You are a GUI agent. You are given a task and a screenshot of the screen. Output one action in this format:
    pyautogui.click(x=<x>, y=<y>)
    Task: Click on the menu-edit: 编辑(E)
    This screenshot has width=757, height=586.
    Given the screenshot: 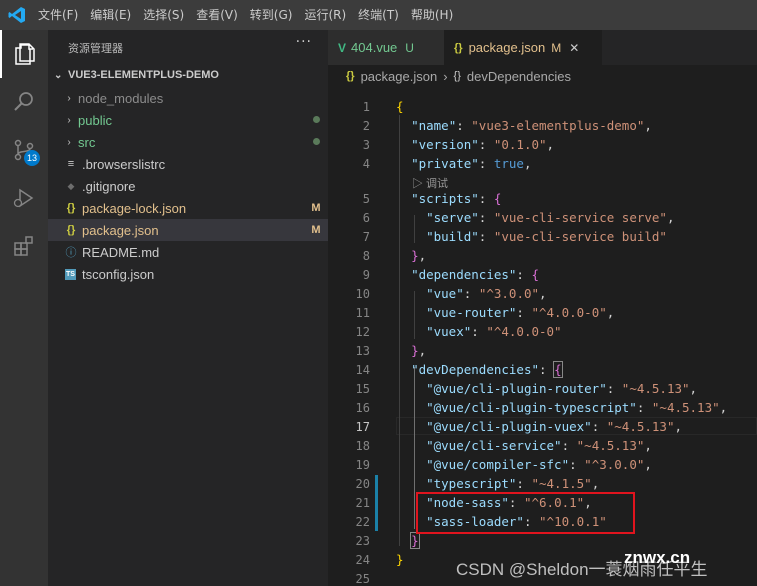 What is the action you would take?
    pyautogui.click(x=110, y=15)
    